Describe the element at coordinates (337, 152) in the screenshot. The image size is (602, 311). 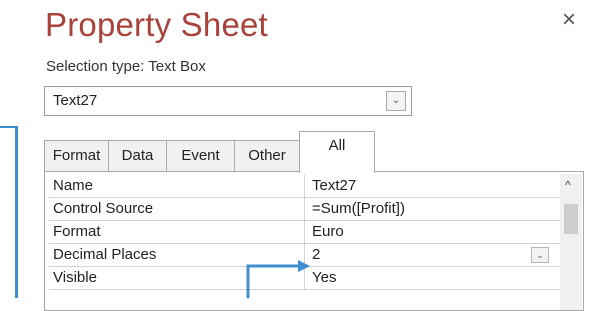
I see `tab-all: All` at that location.